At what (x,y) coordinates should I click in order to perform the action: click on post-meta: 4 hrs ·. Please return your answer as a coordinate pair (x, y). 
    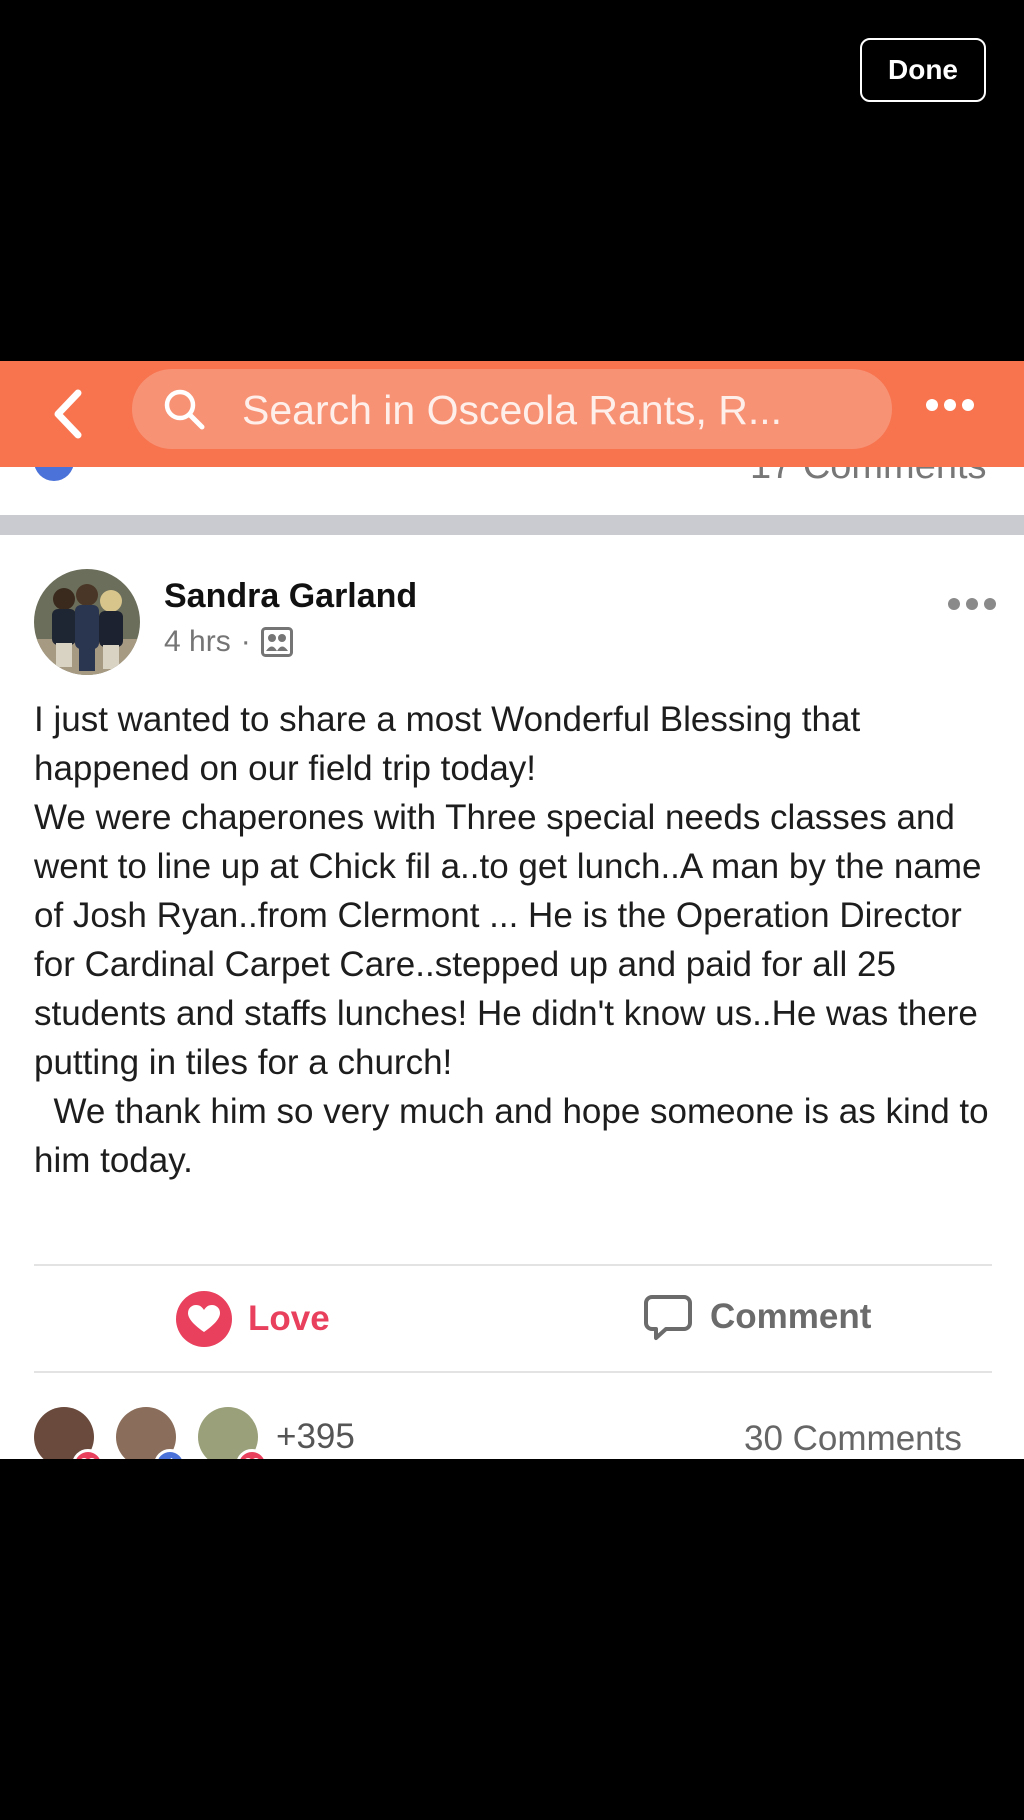
    Looking at the image, I should click on (228, 642).